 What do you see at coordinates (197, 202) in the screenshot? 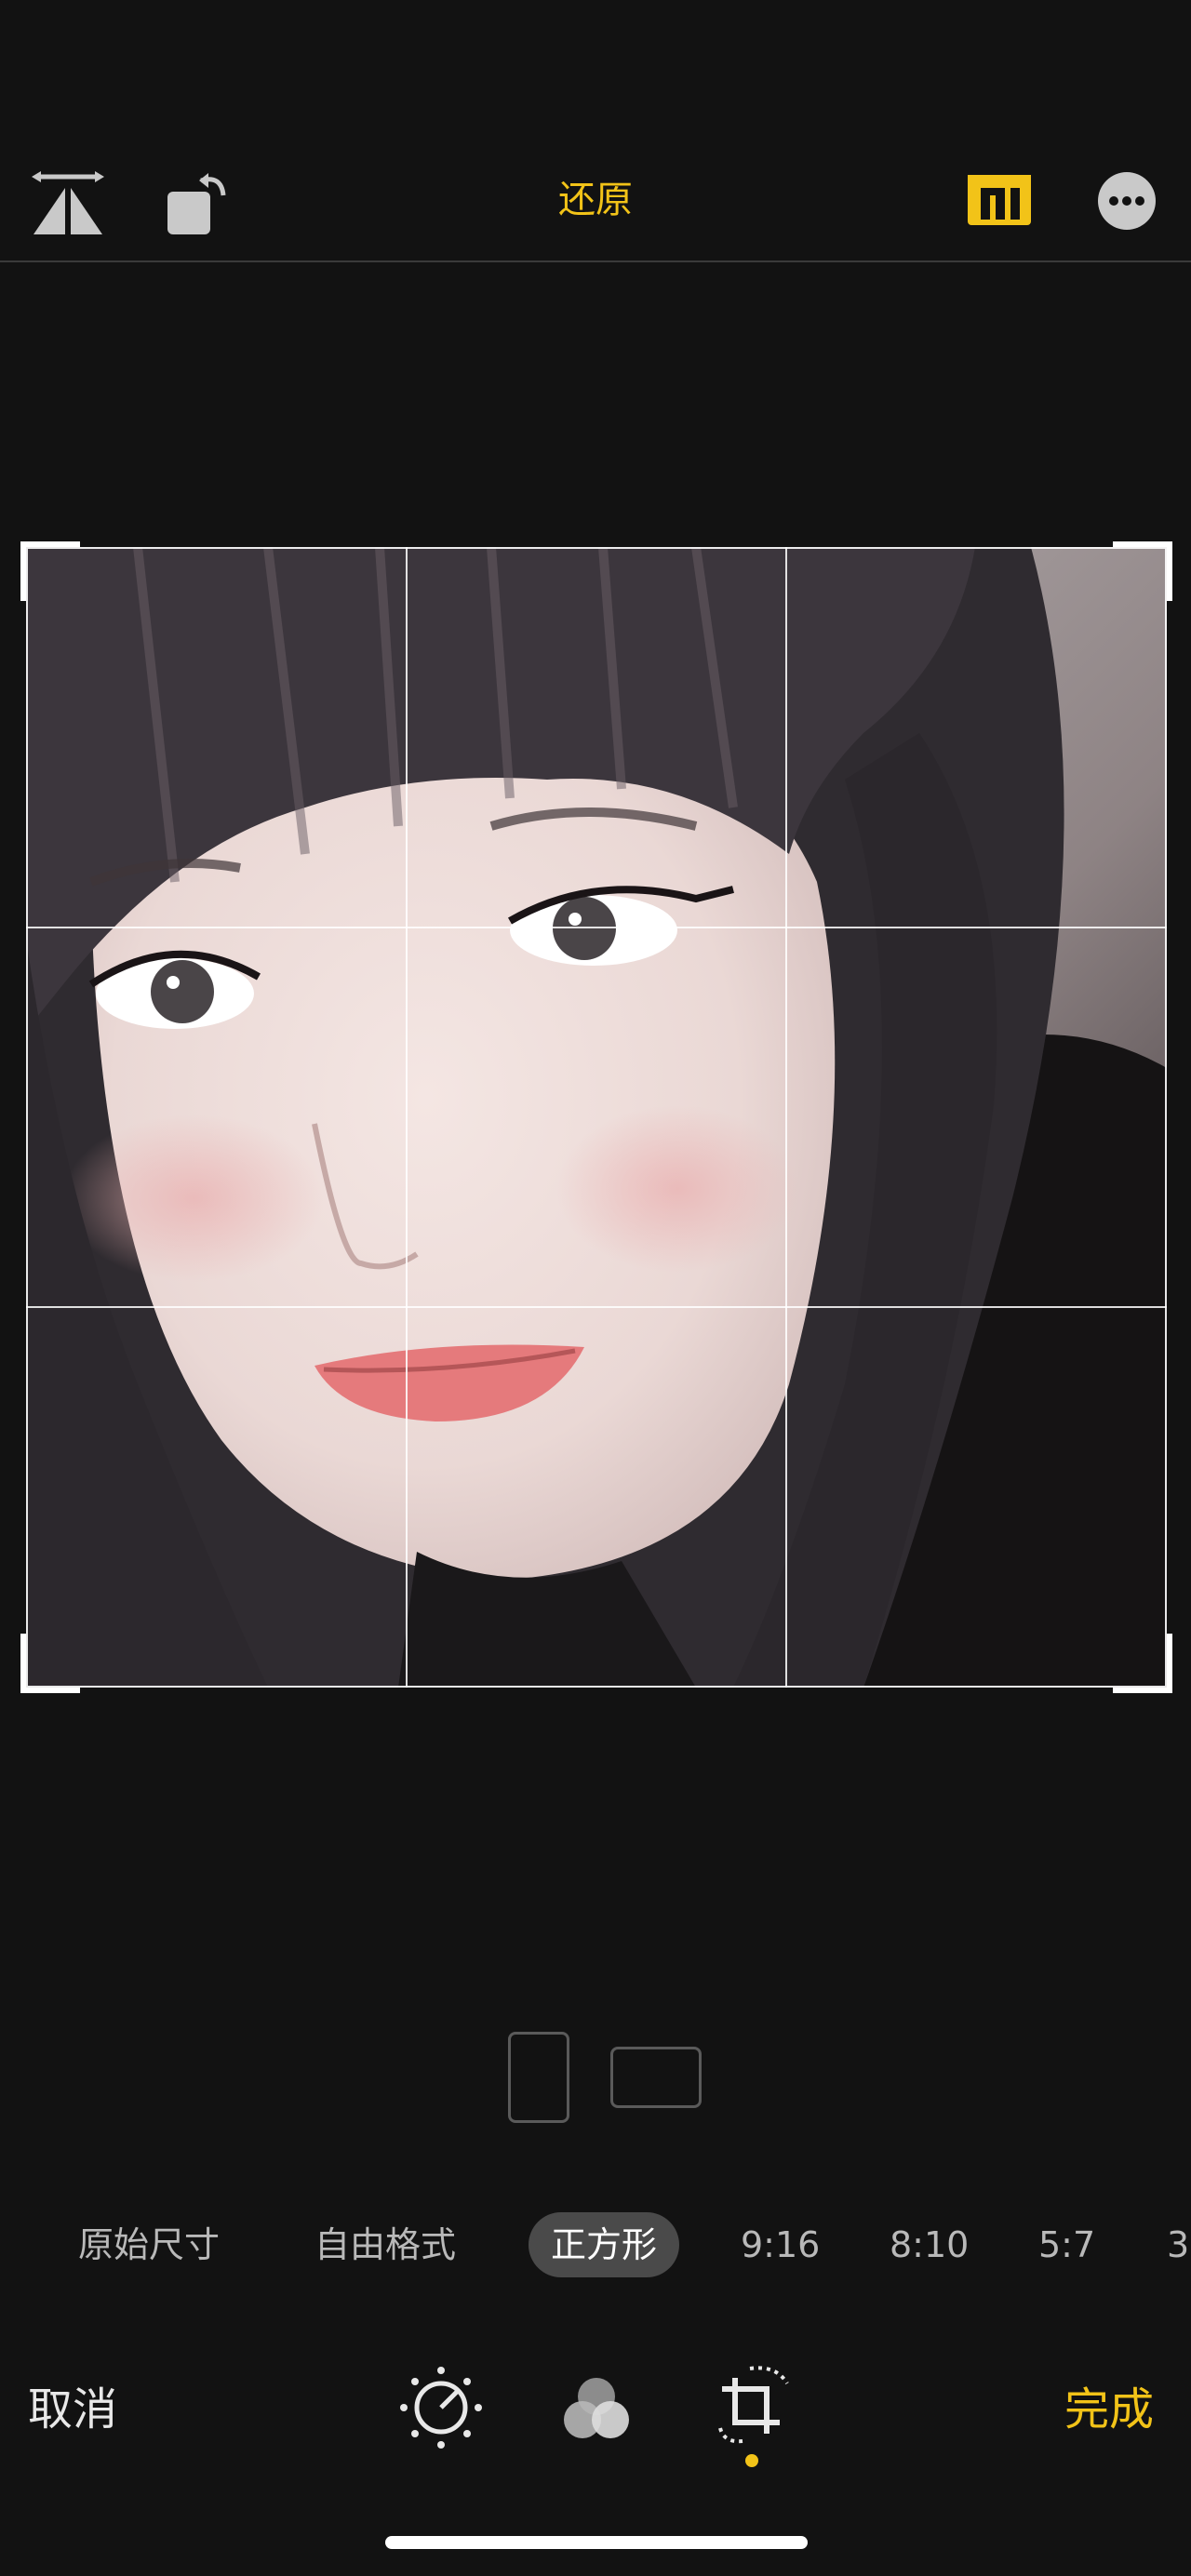
I see `rotate-icon` at bounding box center [197, 202].